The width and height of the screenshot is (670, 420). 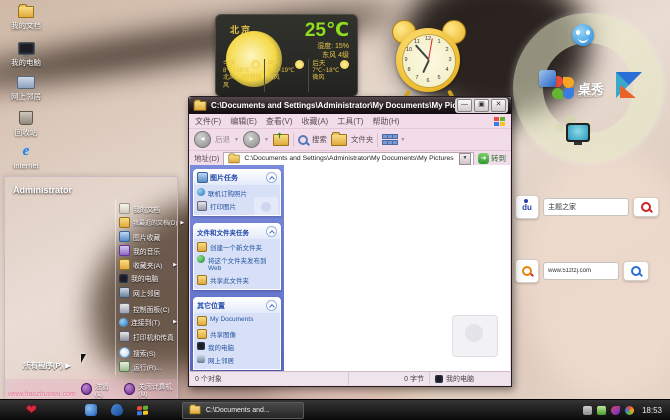 I want to click on theme-search-button, so click(x=636, y=271).